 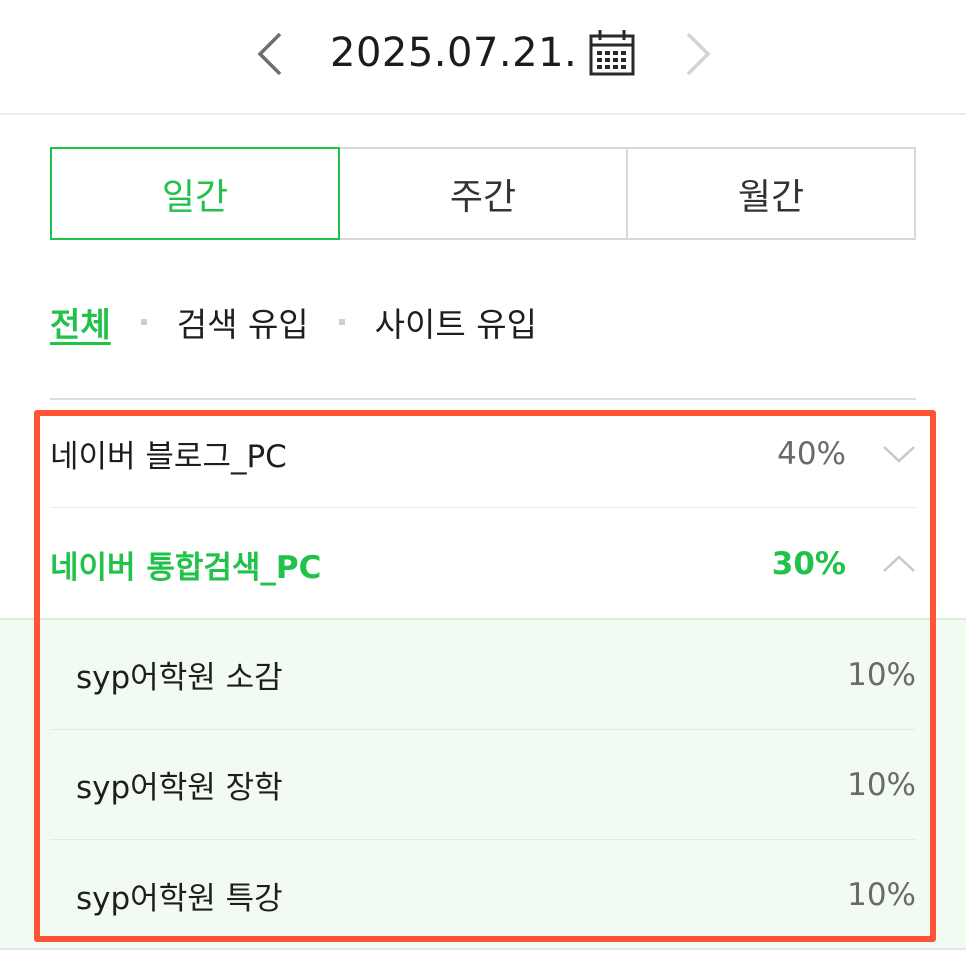 What do you see at coordinates (772, 193) in the screenshot?
I see `tab-monthly: 월간` at bounding box center [772, 193].